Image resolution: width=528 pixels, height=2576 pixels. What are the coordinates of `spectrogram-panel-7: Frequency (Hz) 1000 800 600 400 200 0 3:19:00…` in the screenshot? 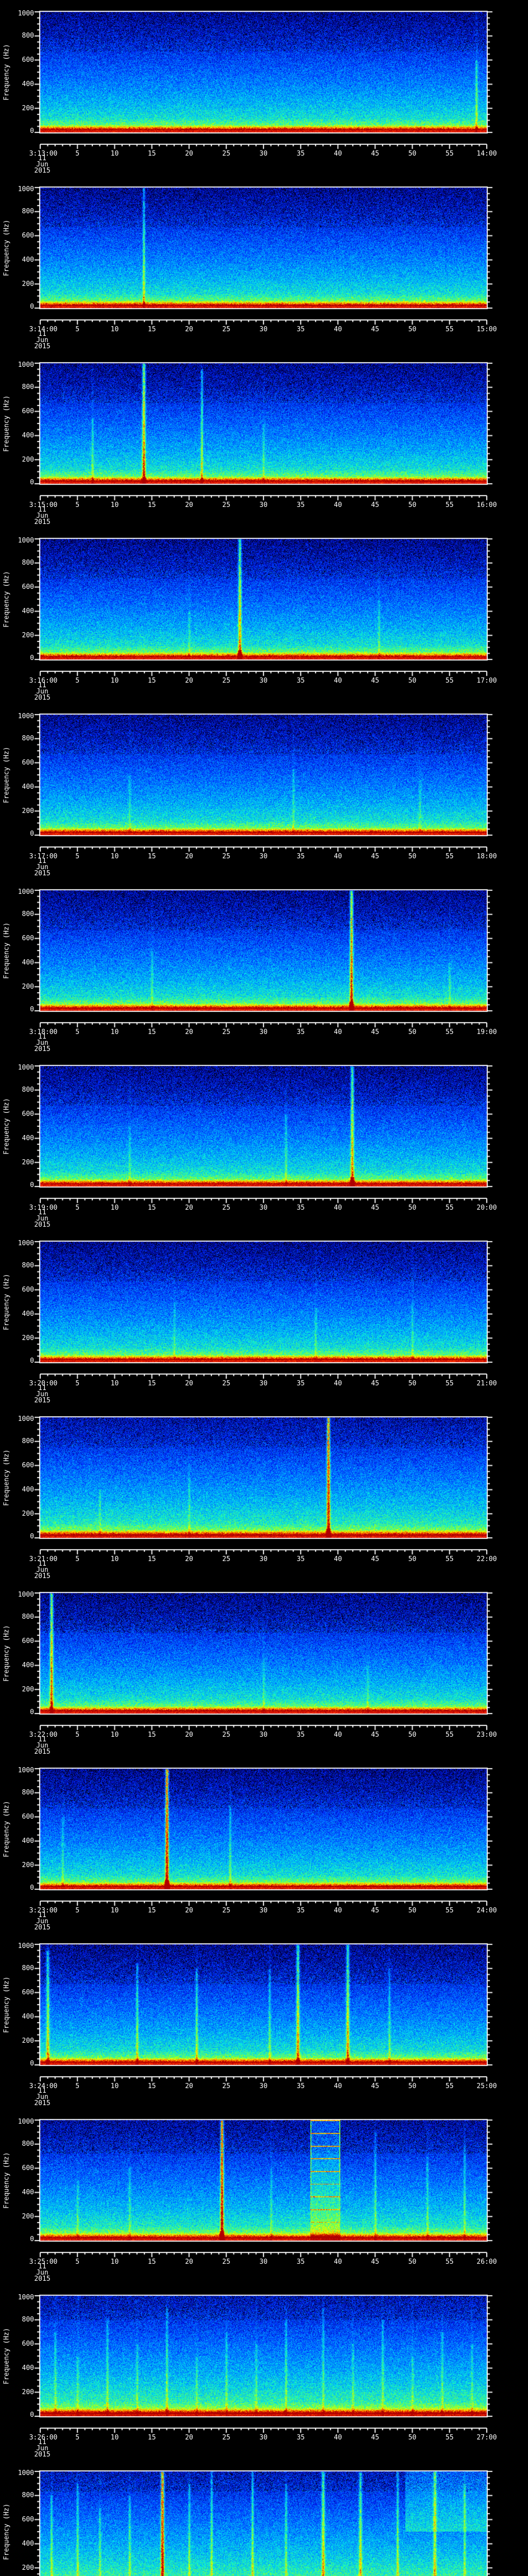 It's located at (264, 1142).